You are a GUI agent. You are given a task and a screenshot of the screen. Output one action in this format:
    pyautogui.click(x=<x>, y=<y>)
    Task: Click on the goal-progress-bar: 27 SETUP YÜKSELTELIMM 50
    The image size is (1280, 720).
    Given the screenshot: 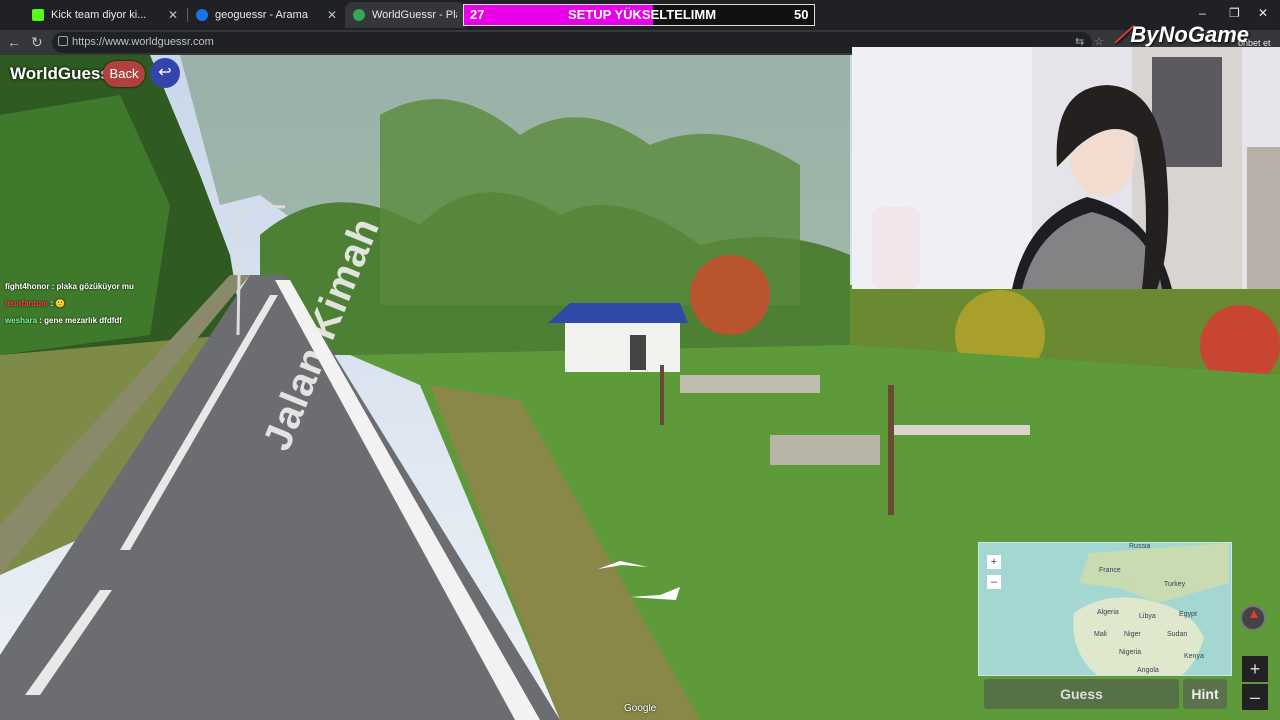 What is the action you would take?
    pyautogui.click(x=639, y=15)
    